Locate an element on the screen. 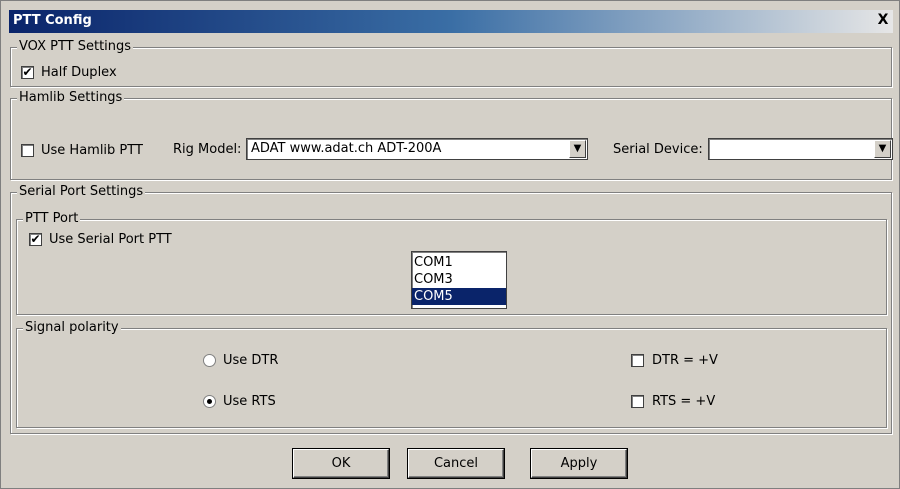 The width and height of the screenshot is (900, 489). serial-port-group-label: Serial Port Settings is located at coordinates (81, 191).